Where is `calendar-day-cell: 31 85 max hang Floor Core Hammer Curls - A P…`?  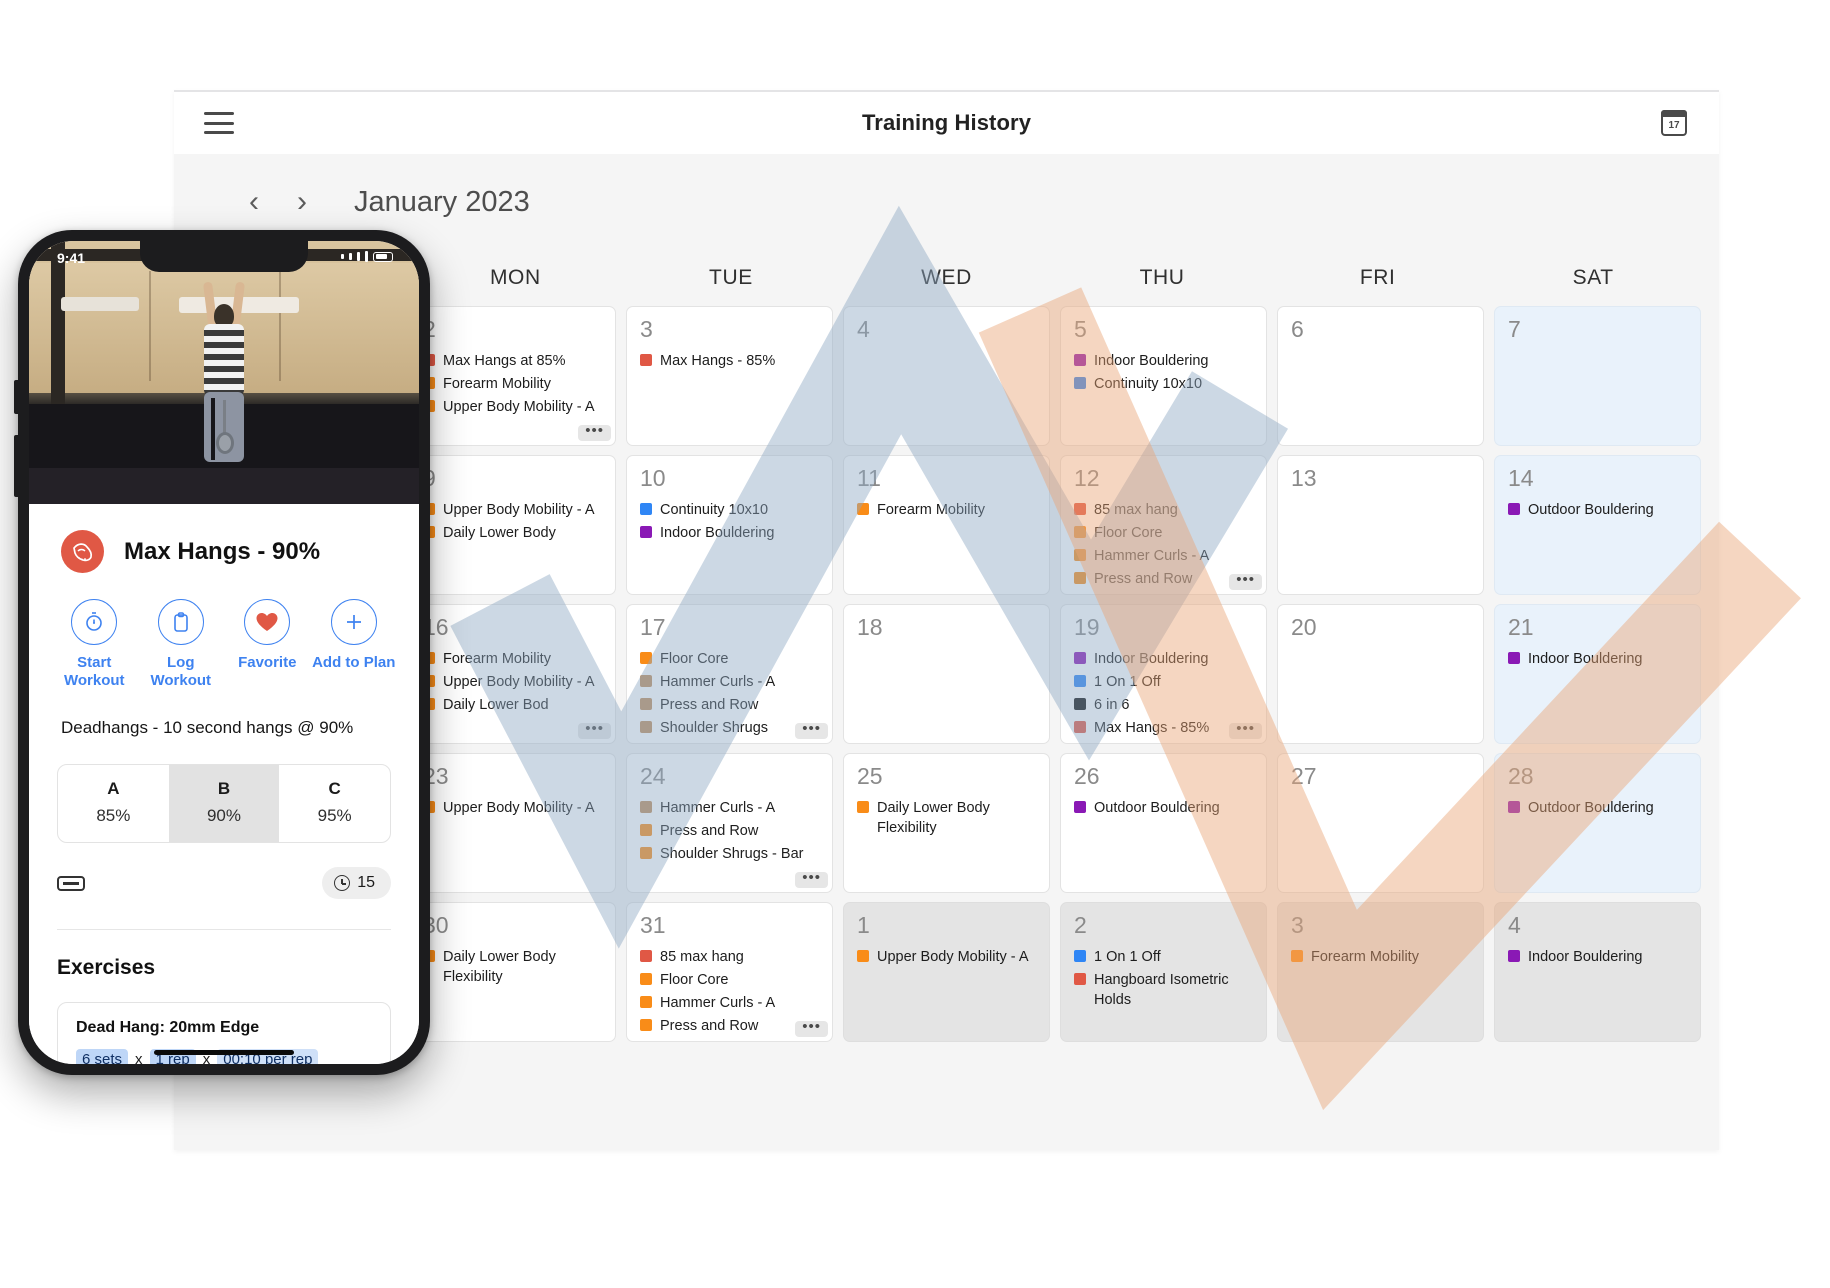 calendar-day-cell: 31 85 max hang Floor Core Hammer Curls - A P… is located at coordinates (729, 972).